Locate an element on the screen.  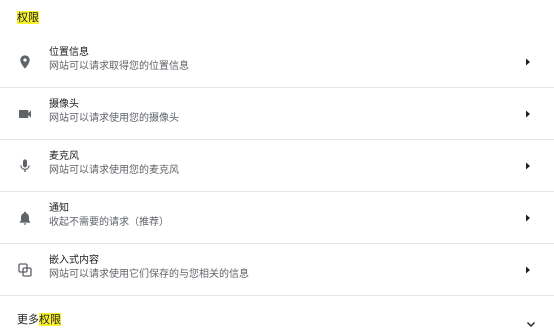
permission-title: 位置信息 is located at coordinates (69, 52).